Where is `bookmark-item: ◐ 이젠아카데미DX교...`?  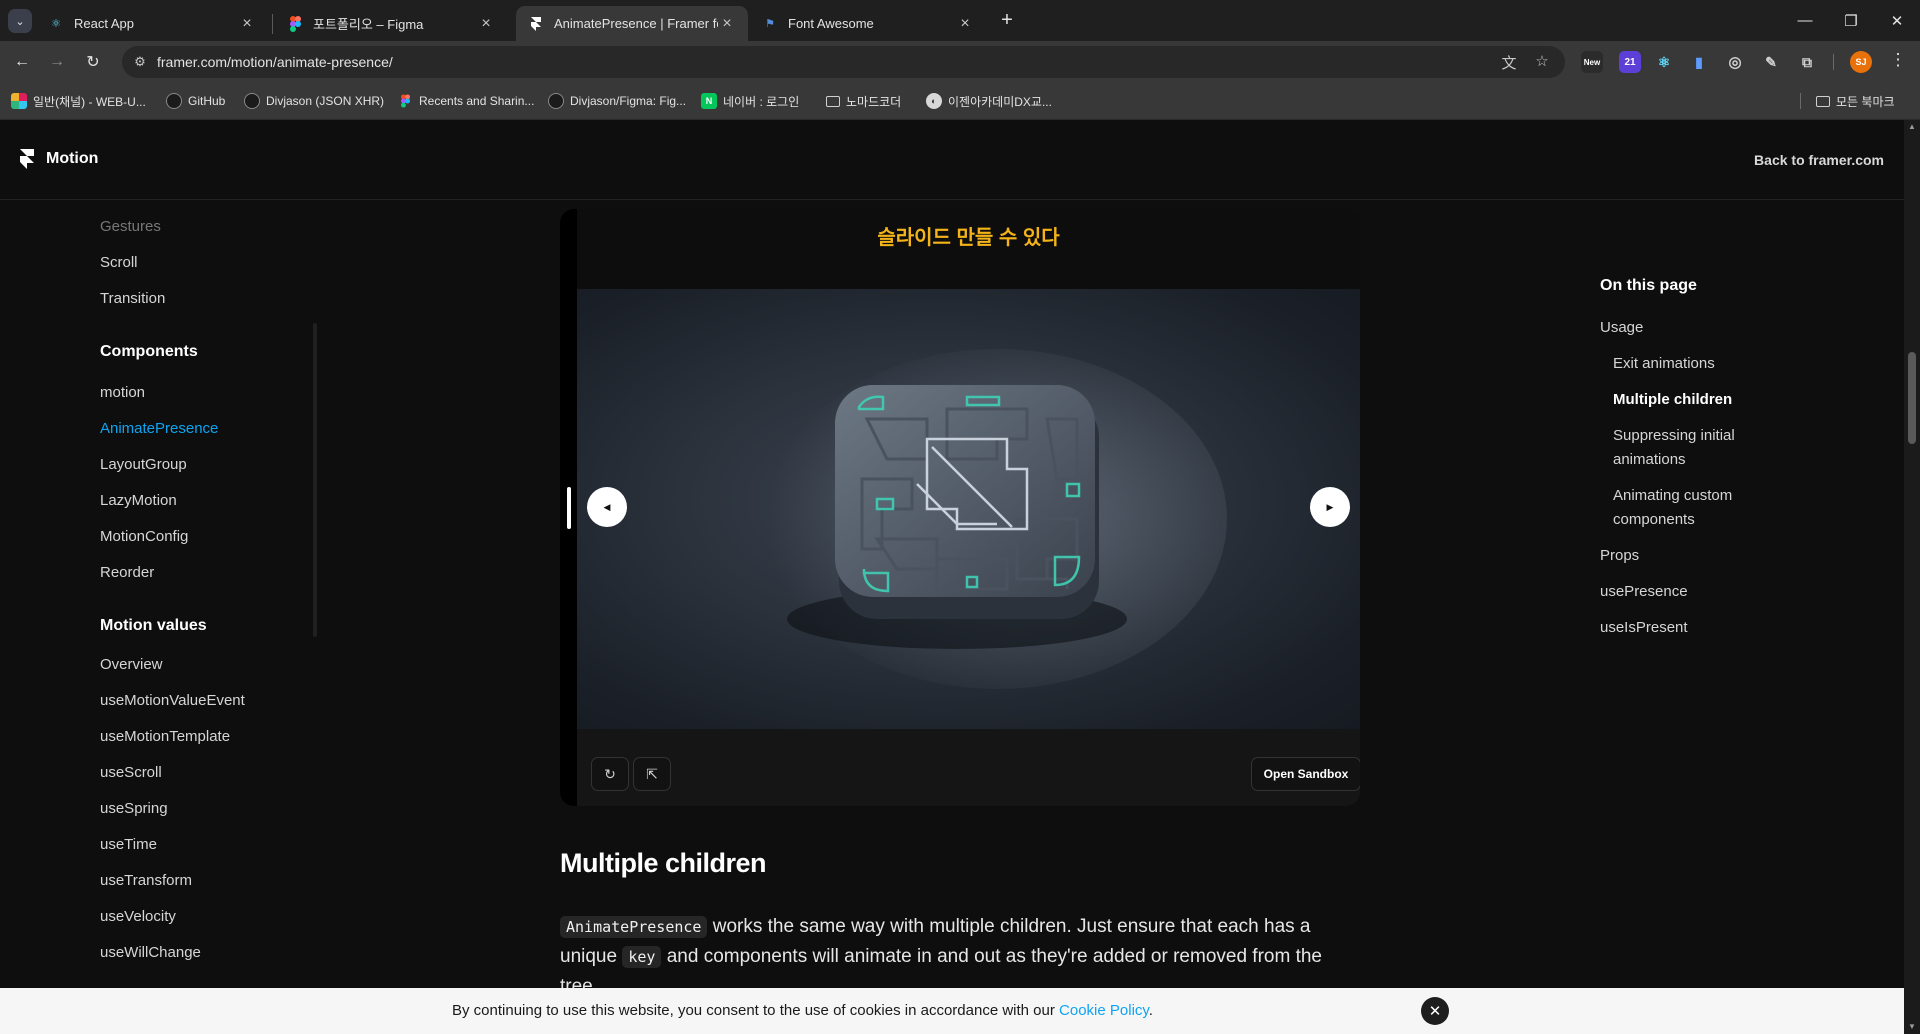 bookmark-item: ◐ 이젠아카데미DX교... is located at coordinates (989, 101).